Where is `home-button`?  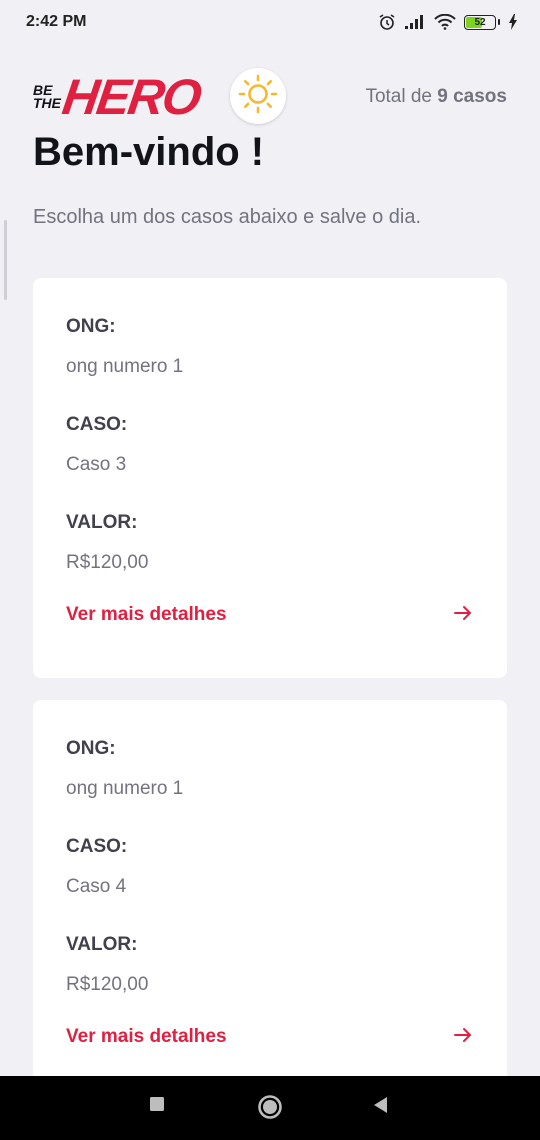
home-button is located at coordinates (270, 1109).